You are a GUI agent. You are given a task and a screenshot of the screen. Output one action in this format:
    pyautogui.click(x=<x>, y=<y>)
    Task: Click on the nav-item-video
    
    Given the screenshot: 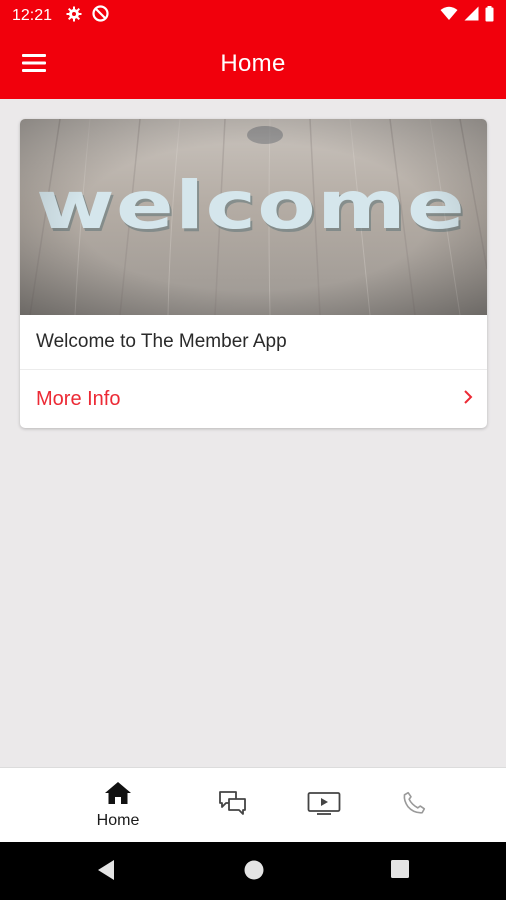 What is the action you would take?
    pyautogui.click(x=324, y=805)
    